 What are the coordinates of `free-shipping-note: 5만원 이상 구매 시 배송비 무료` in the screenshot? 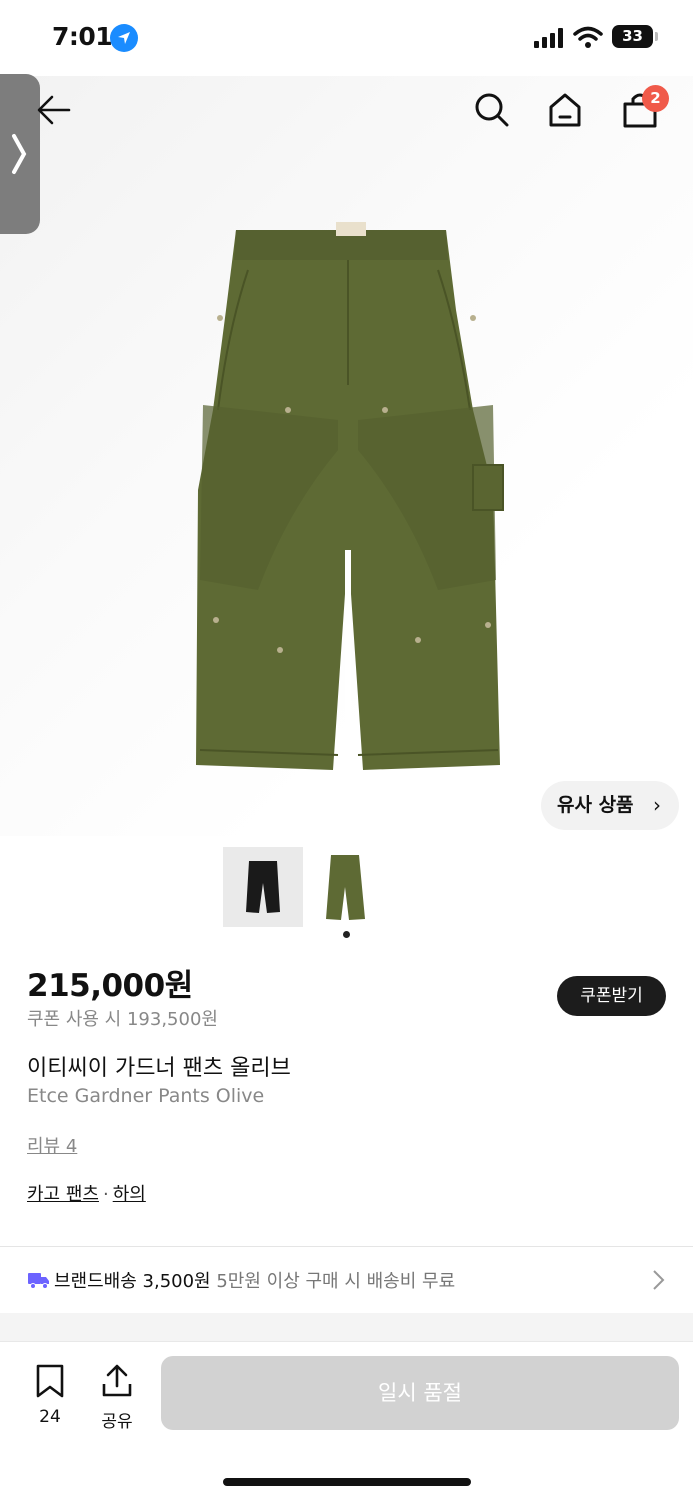 It's located at (336, 1281).